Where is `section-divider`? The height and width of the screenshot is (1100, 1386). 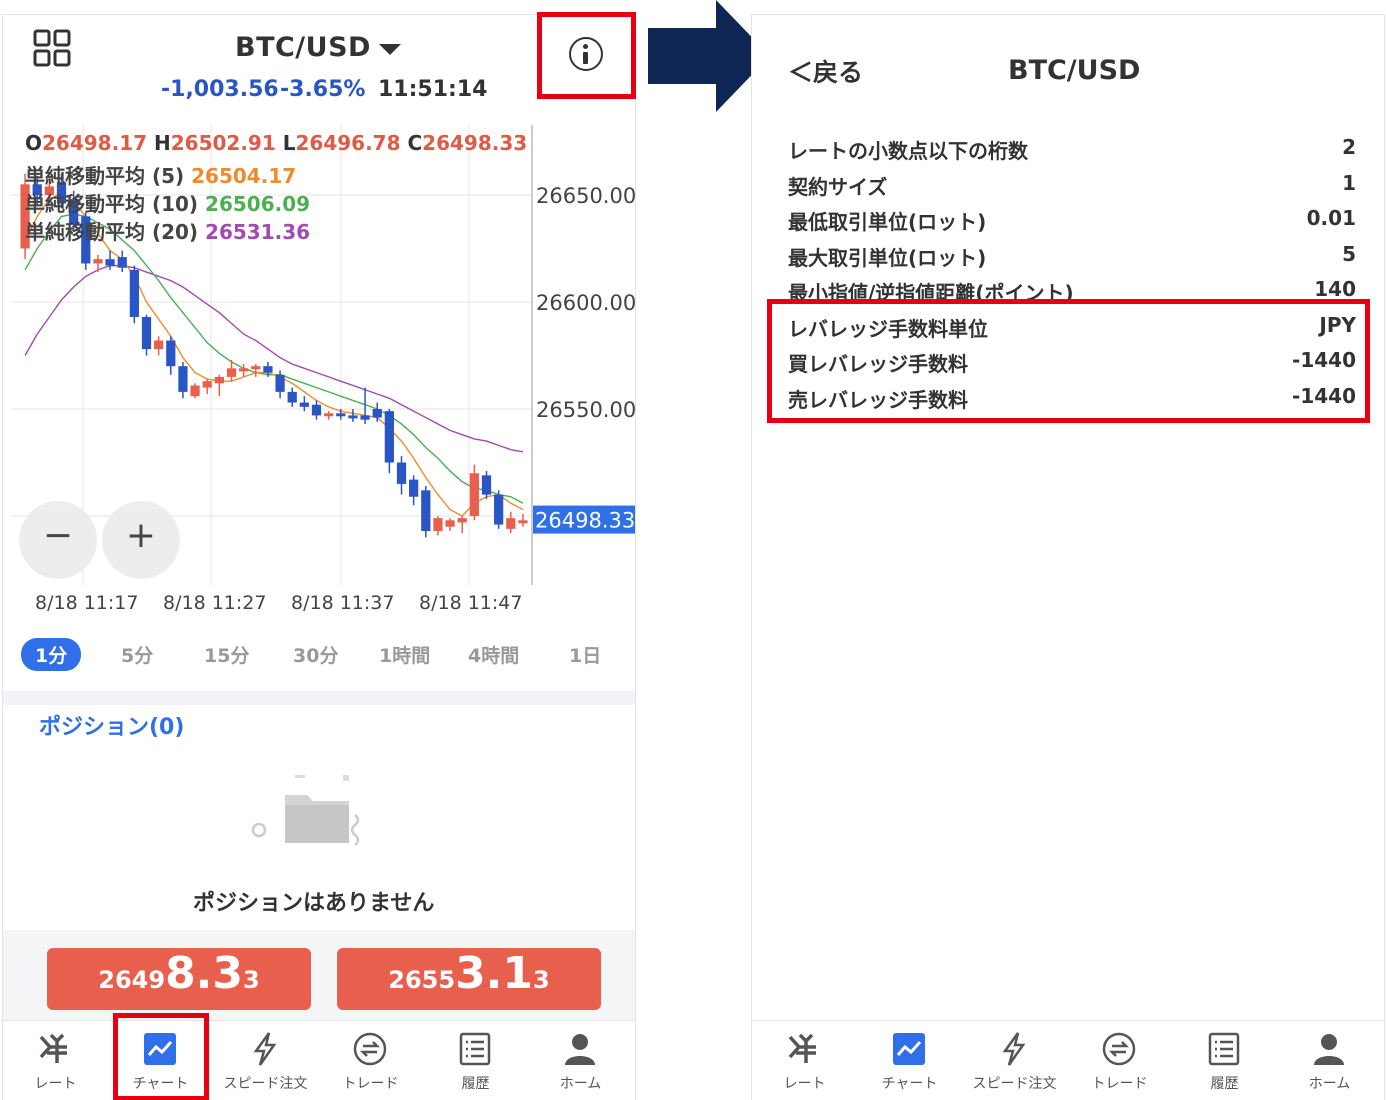 section-divider is located at coordinates (319, 698).